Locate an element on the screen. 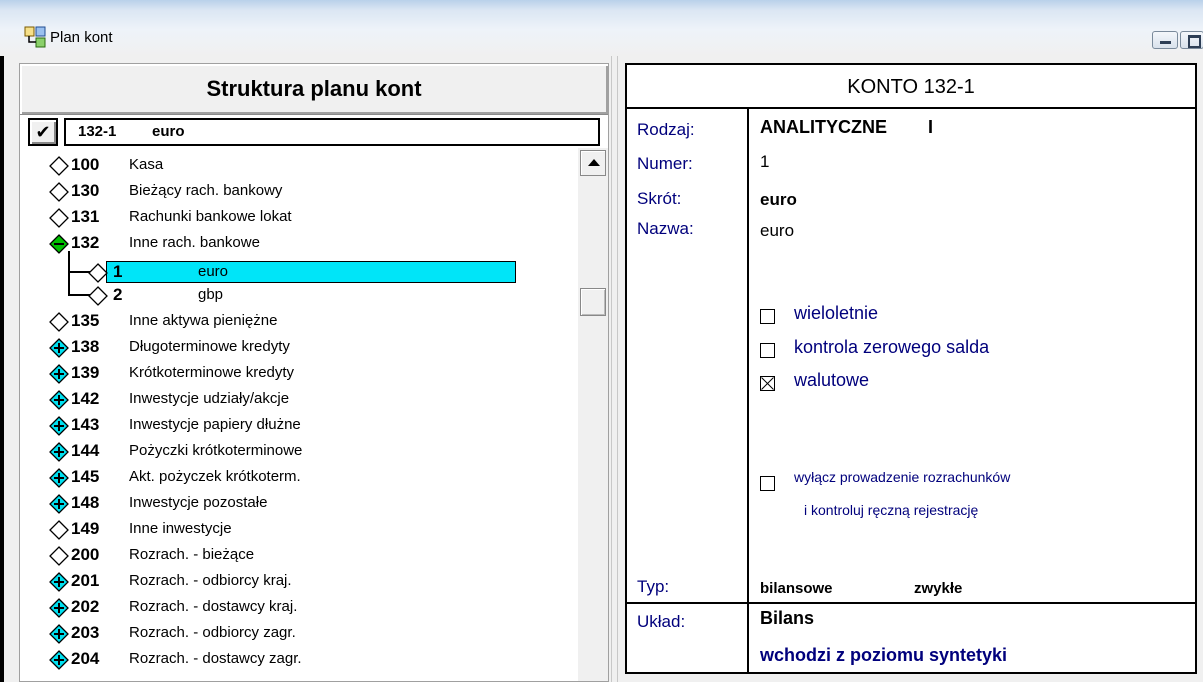  tree-item-number: 1 is located at coordinates (118, 271).